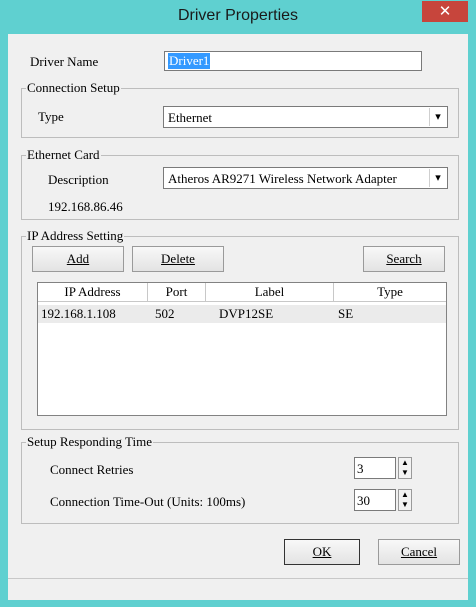  I want to click on connection-type-select: Ethernet ▾, so click(305, 117).